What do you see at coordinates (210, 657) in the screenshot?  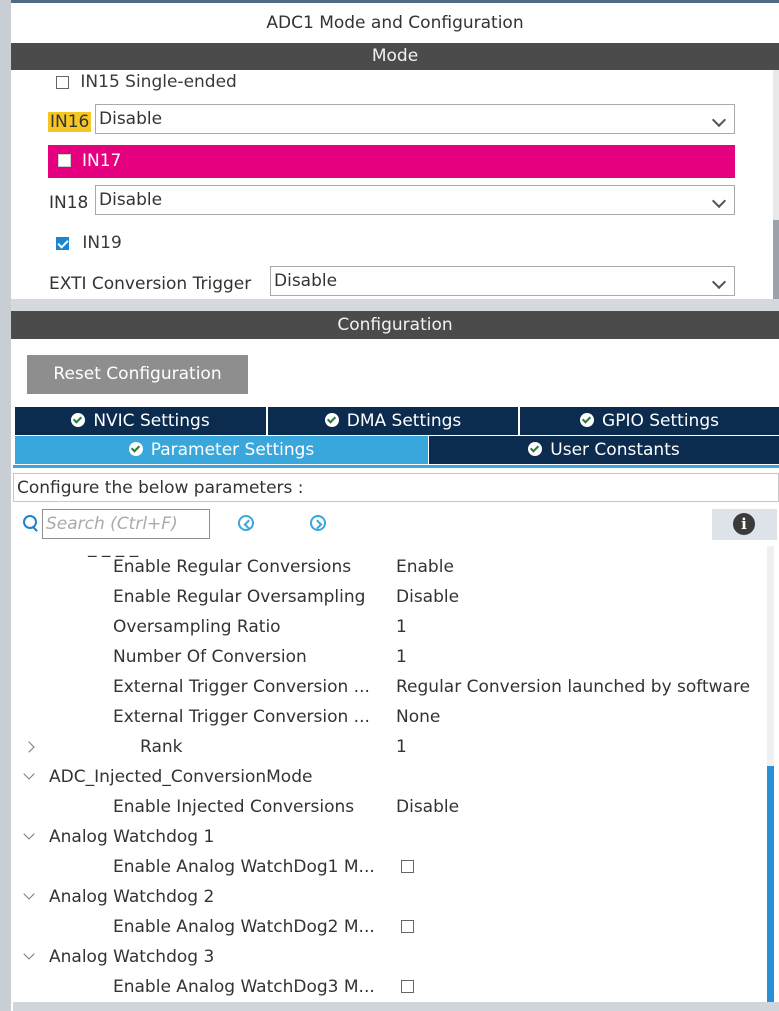 I see `param-name: Number Of Conversion` at bounding box center [210, 657].